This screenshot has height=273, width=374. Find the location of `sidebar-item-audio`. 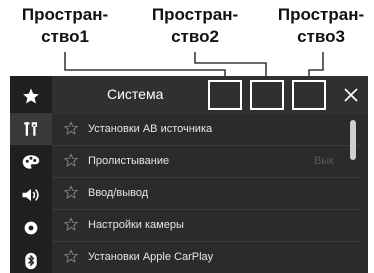

sidebar-item-audio is located at coordinates (31, 195).